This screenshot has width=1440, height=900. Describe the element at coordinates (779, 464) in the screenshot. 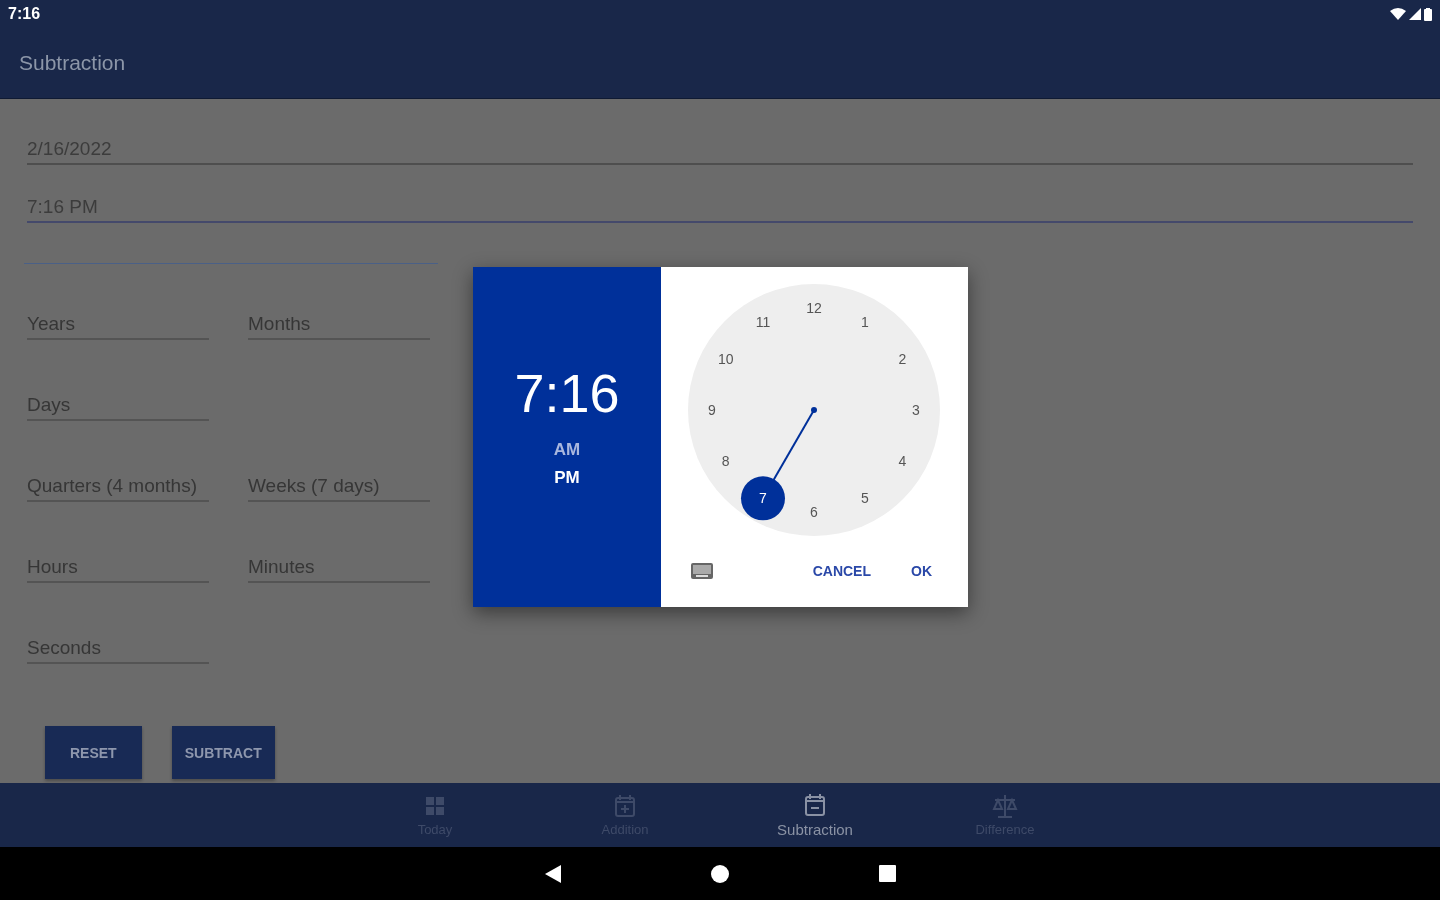

I see `clock-hand` at that location.